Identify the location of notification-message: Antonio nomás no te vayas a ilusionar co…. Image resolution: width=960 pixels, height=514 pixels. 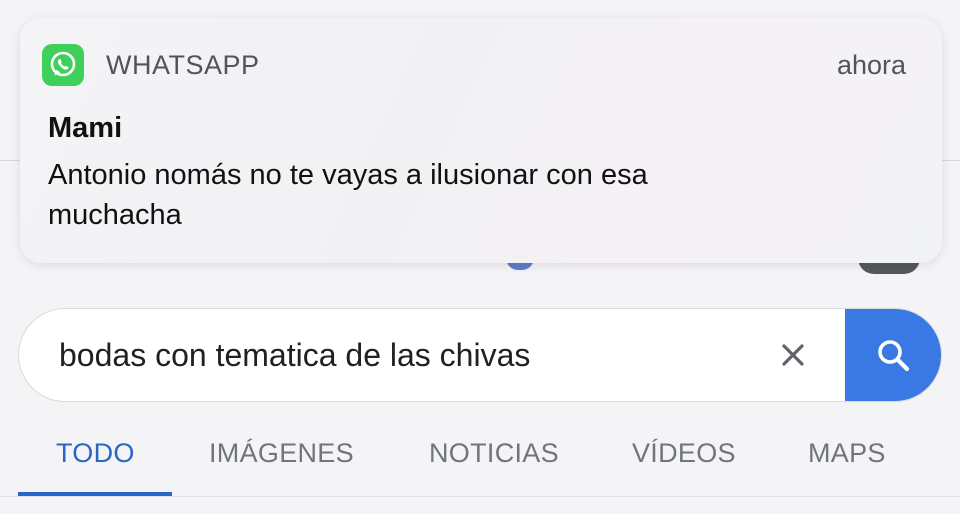
(348, 195).